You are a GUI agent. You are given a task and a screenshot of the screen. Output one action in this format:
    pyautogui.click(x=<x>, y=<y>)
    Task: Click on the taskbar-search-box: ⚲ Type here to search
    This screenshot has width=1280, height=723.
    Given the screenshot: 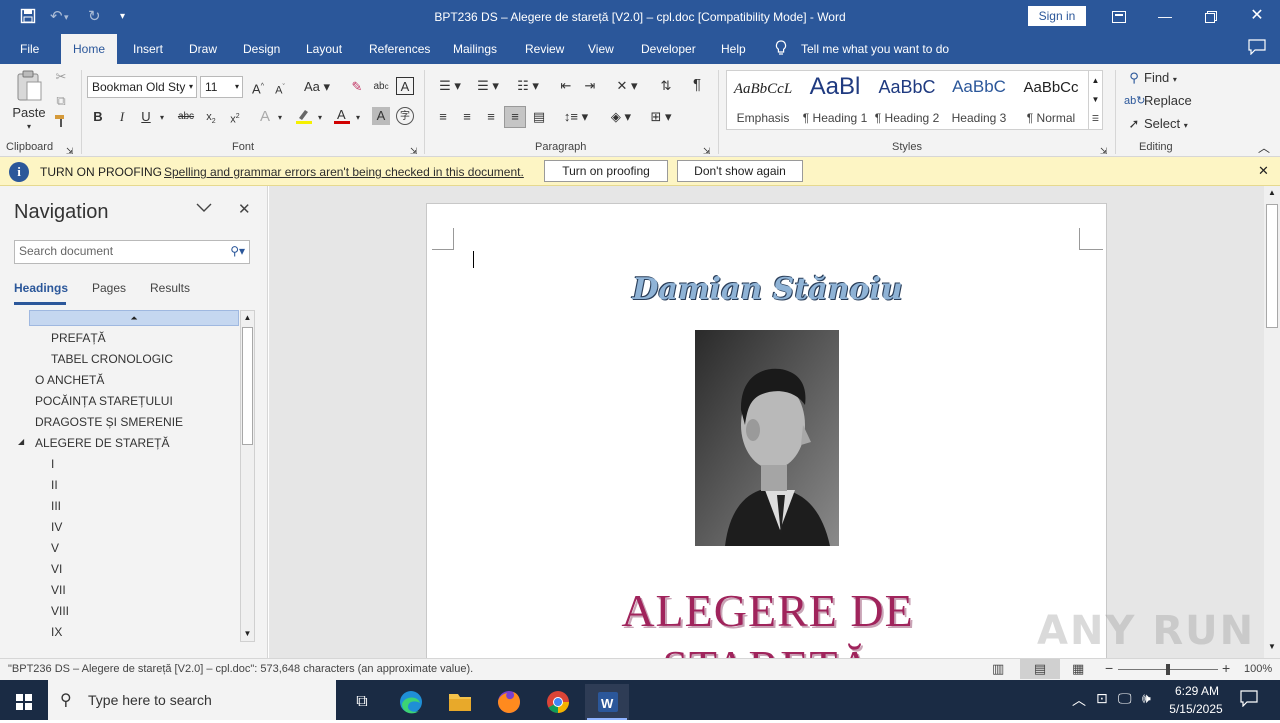 What is the action you would take?
    pyautogui.click(x=192, y=700)
    